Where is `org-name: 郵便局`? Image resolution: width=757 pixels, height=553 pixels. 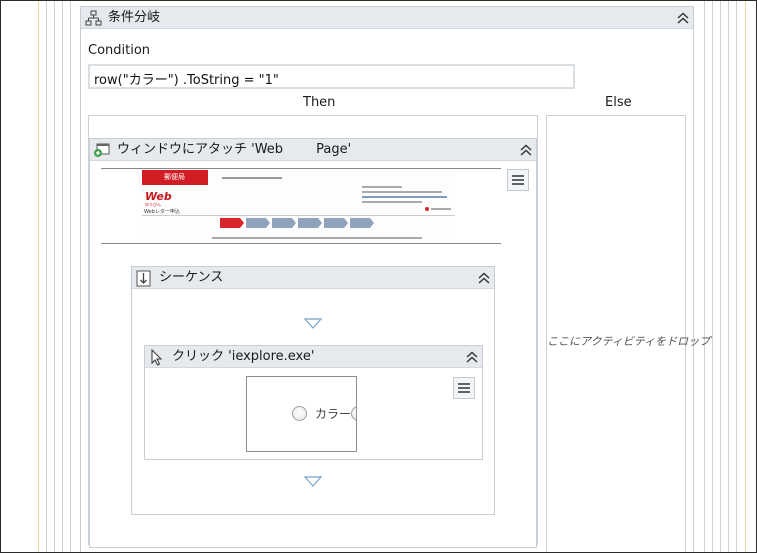
org-name: 郵便局 is located at coordinates (174, 177).